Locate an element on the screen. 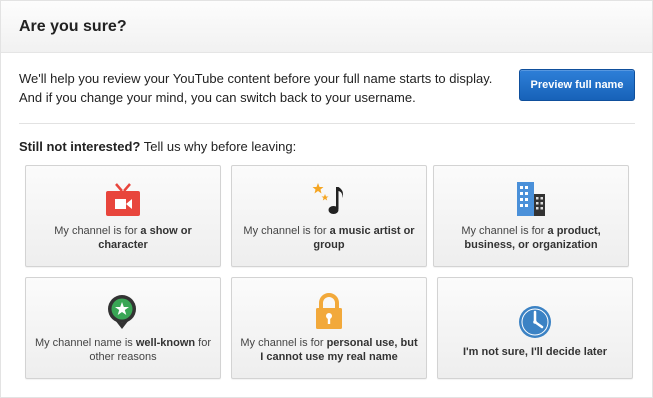 Image resolution: width=653 pixels, height=398 pixels. question-bold: Still not interested? is located at coordinates (80, 146).